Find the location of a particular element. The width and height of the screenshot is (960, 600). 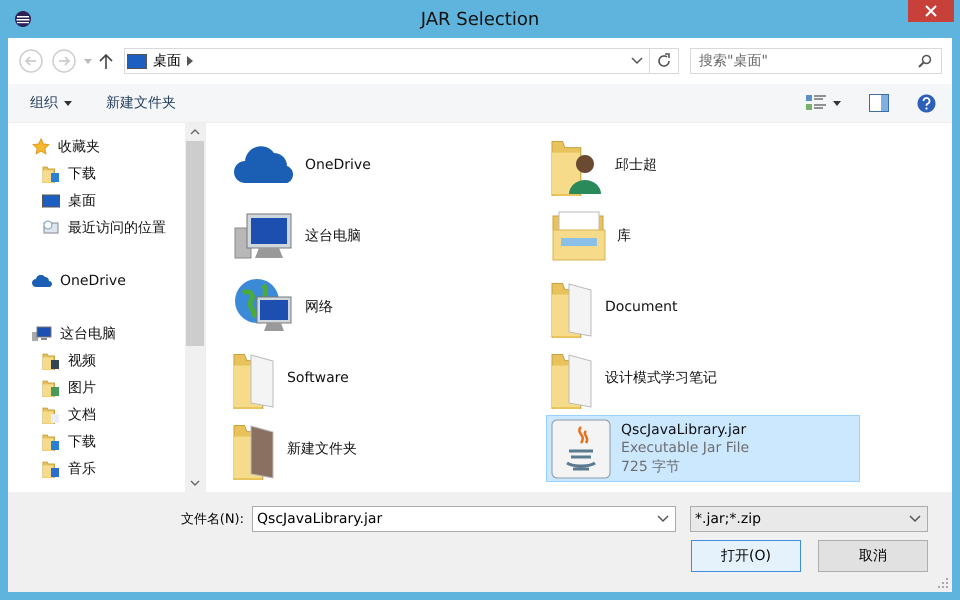

file-name: 网络 is located at coordinates (319, 307).